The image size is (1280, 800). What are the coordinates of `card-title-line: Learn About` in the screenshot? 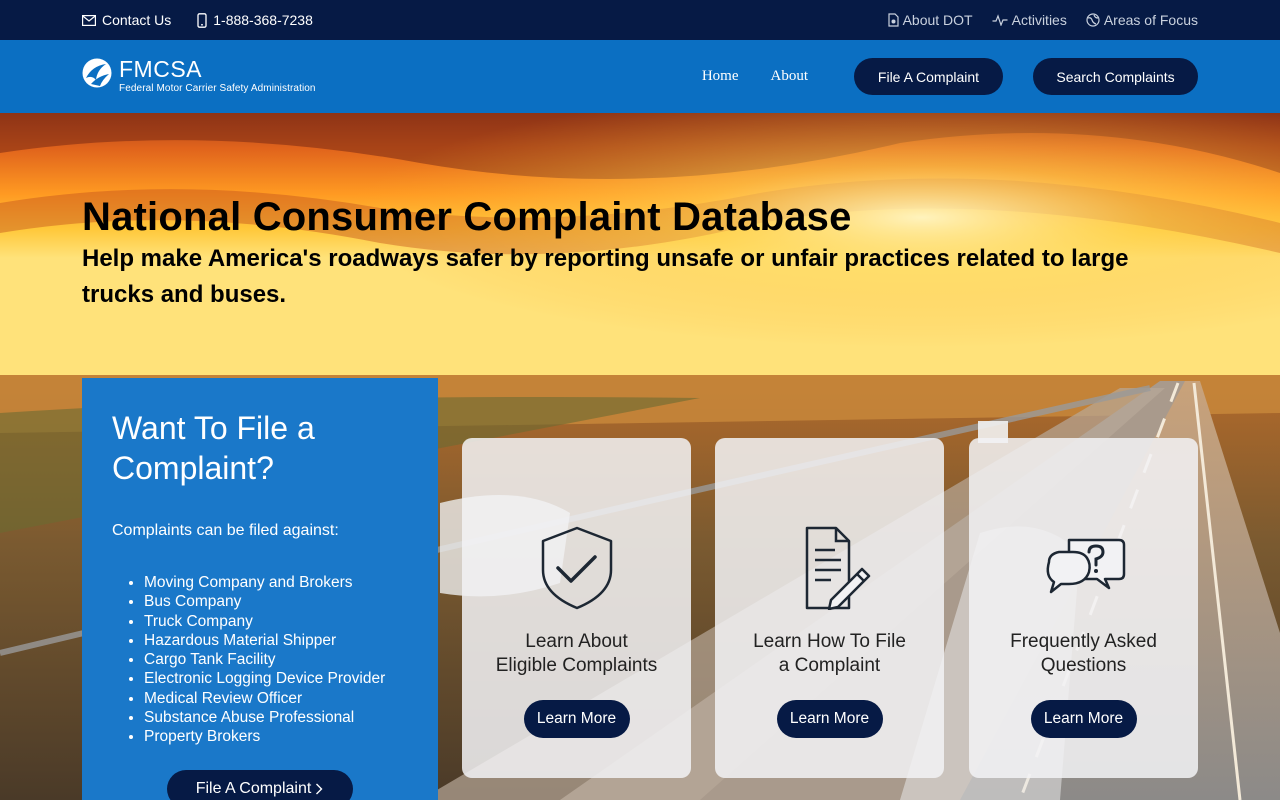 It's located at (576, 641).